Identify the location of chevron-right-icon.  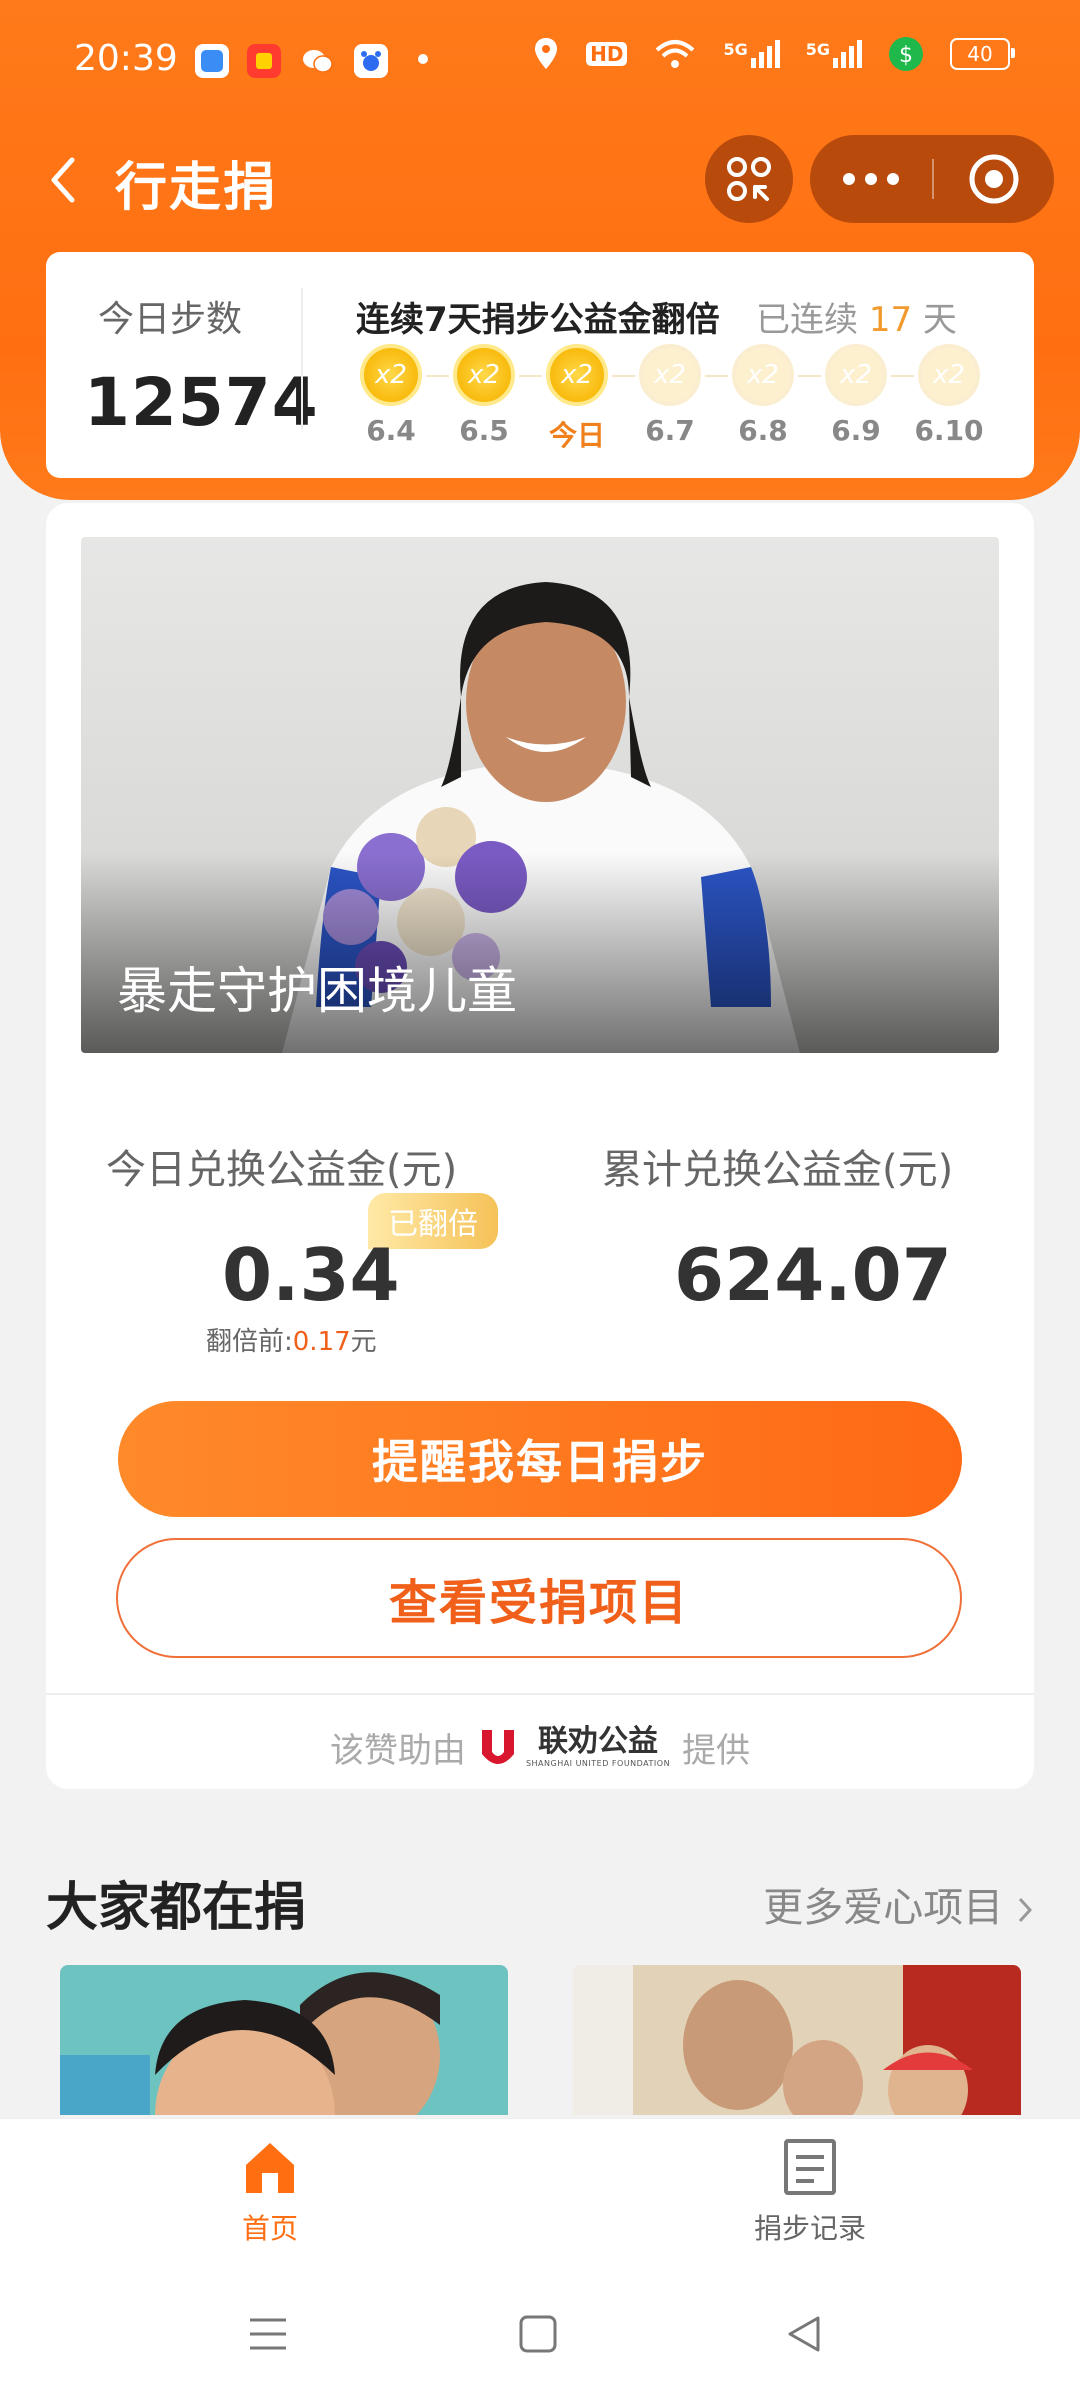
(1025, 1910).